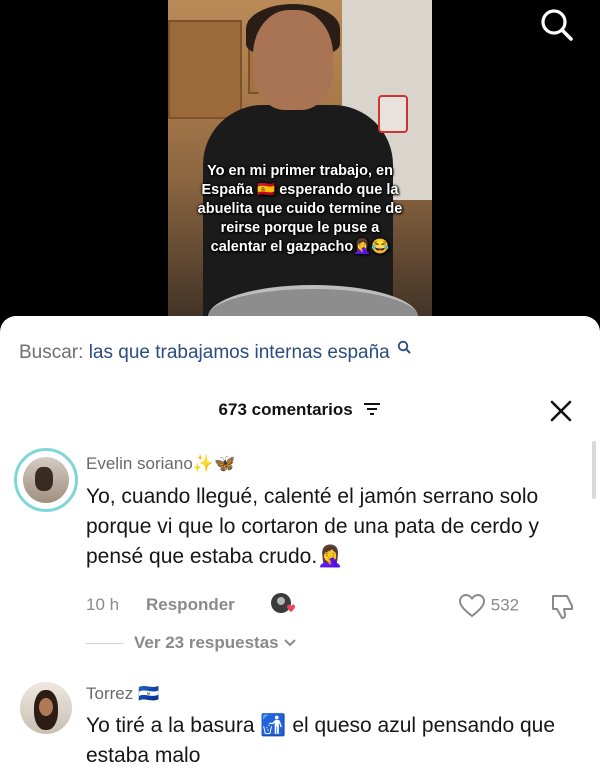  What do you see at coordinates (190, 605) in the screenshot?
I see `reply-button: Responder` at bounding box center [190, 605].